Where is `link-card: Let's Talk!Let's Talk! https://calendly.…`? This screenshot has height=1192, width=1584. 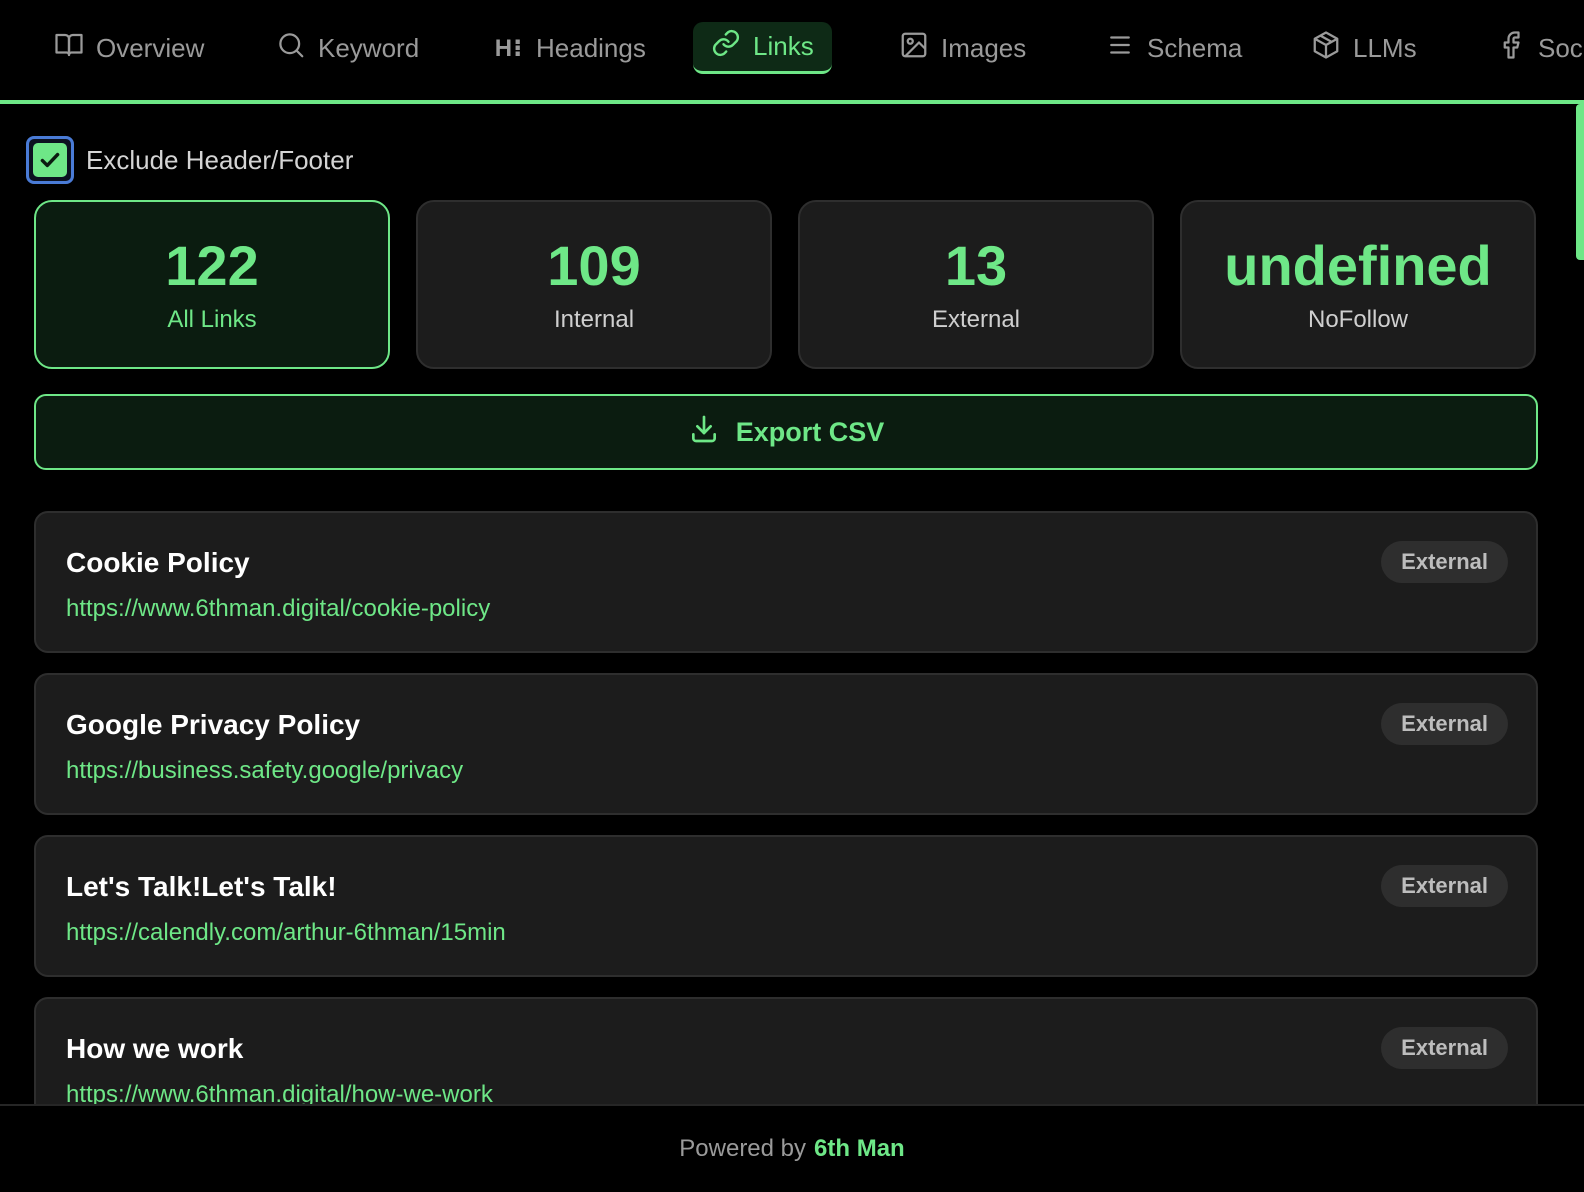 link-card: Let's Talk!Let's Talk! https://calendly.… is located at coordinates (786, 906).